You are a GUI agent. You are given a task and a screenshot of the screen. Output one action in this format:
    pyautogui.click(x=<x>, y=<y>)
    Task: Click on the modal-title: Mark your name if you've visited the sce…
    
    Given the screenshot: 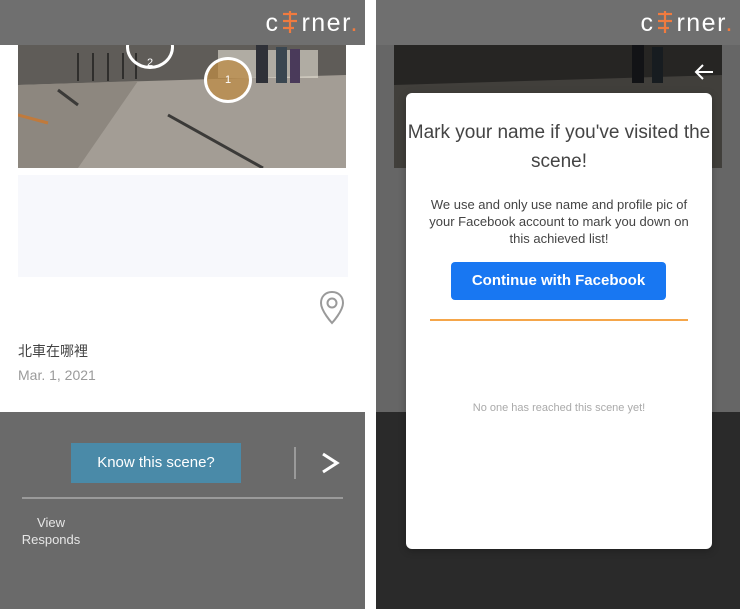 What is the action you would take?
    pyautogui.click(x=559, y=147)
    